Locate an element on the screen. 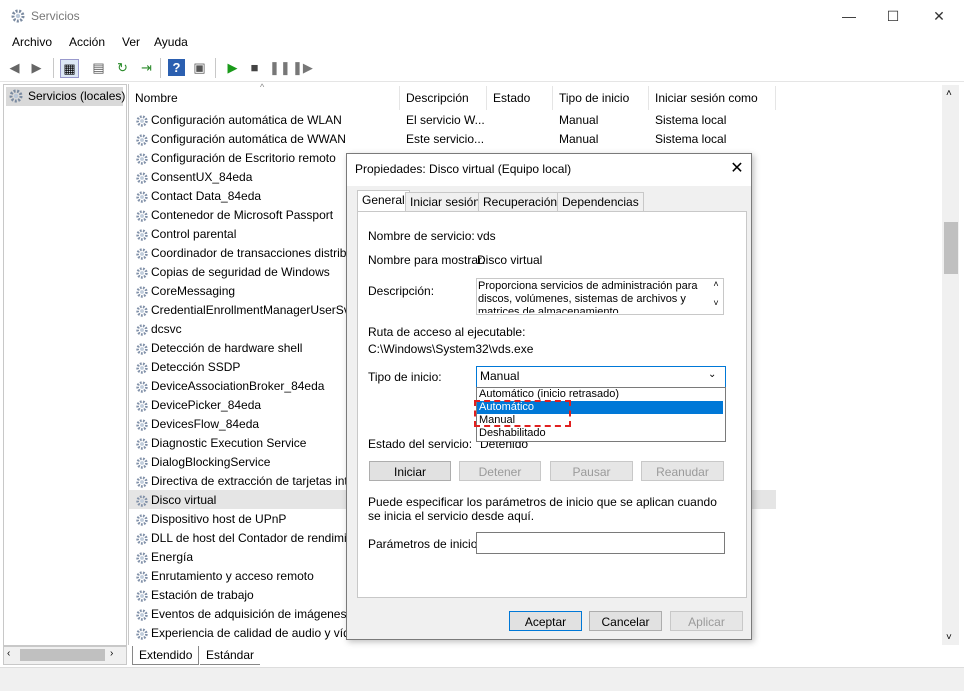 This screenshot has height=691, width=964. tab-iniciar-sesion: Iniciar sesión is located at coordinates (445, 202).